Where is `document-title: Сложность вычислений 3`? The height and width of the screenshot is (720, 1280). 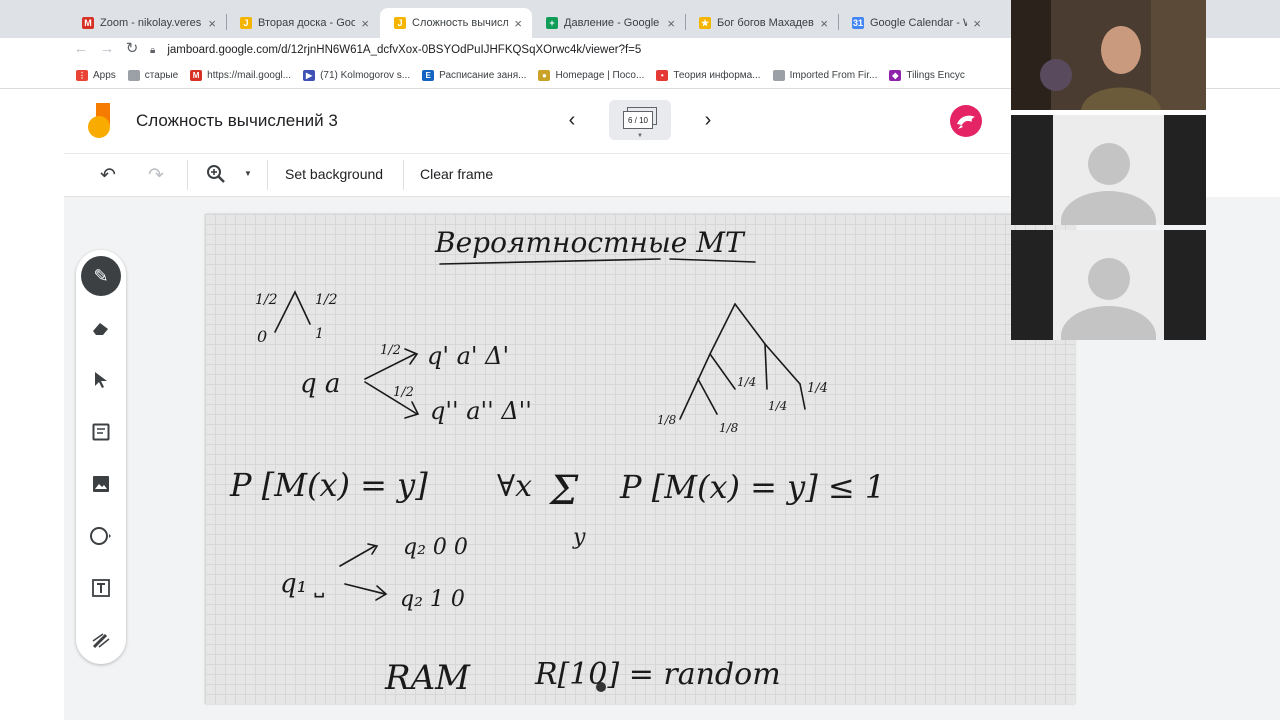 document-title: Сложность вычислений 3 is located at coordinates (237, 121).